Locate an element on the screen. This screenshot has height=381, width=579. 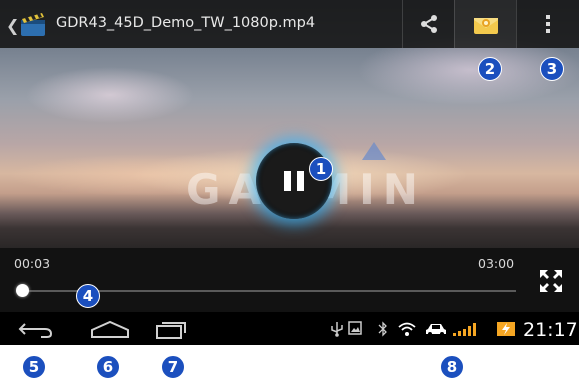
action-bar: ❮ GDR43_45D_Demo_TW_1080p.mp4 is located at coordinates (289, 24).